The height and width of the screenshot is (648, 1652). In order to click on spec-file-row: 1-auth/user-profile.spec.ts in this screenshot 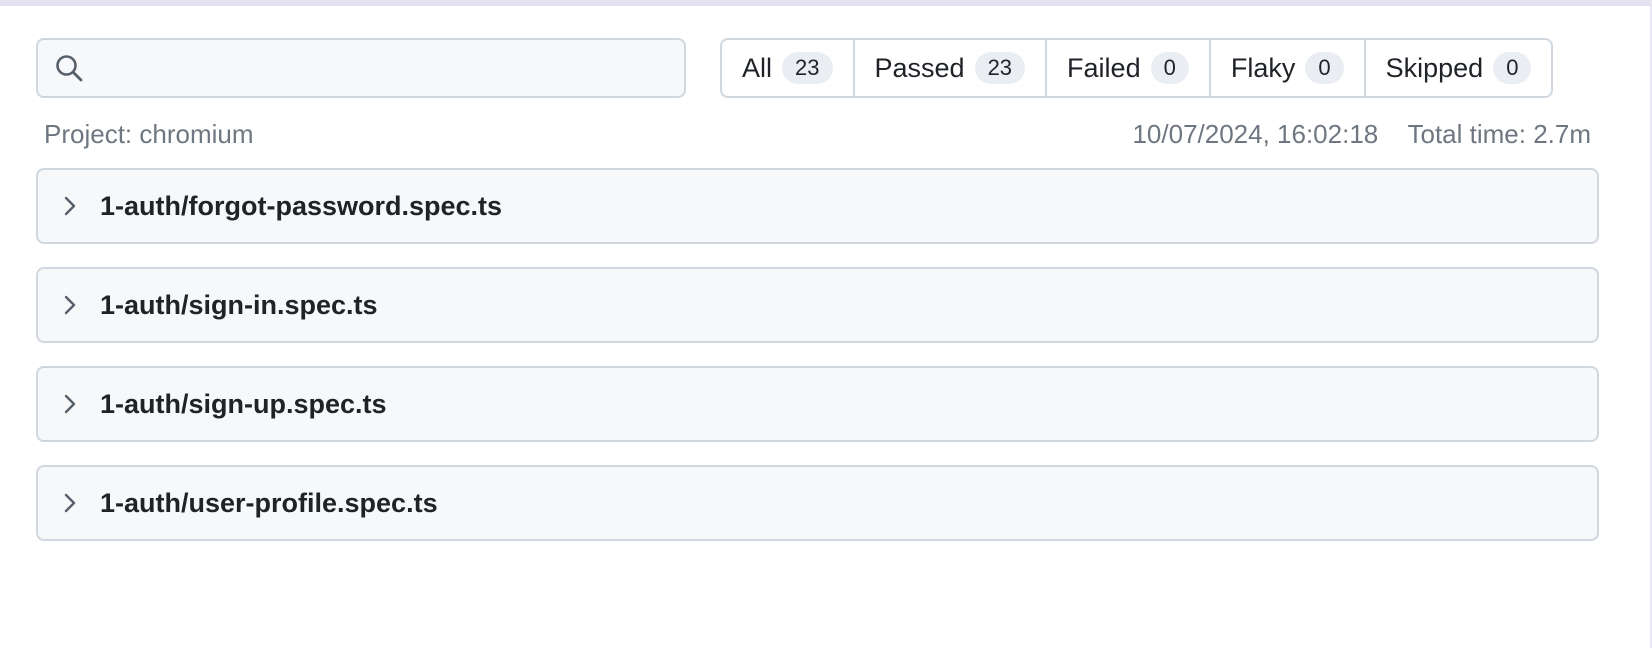, I will do `click(817, 503)`.